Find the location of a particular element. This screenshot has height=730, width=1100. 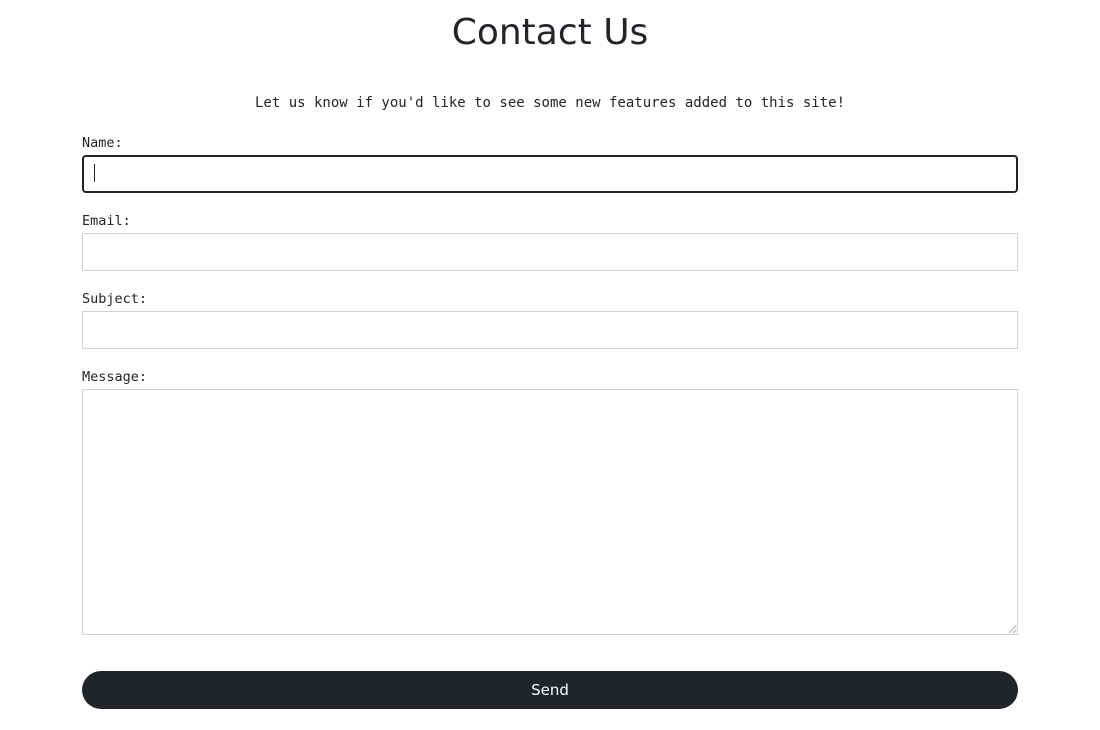

name-label: Name: is located at coordinates (102, 143).